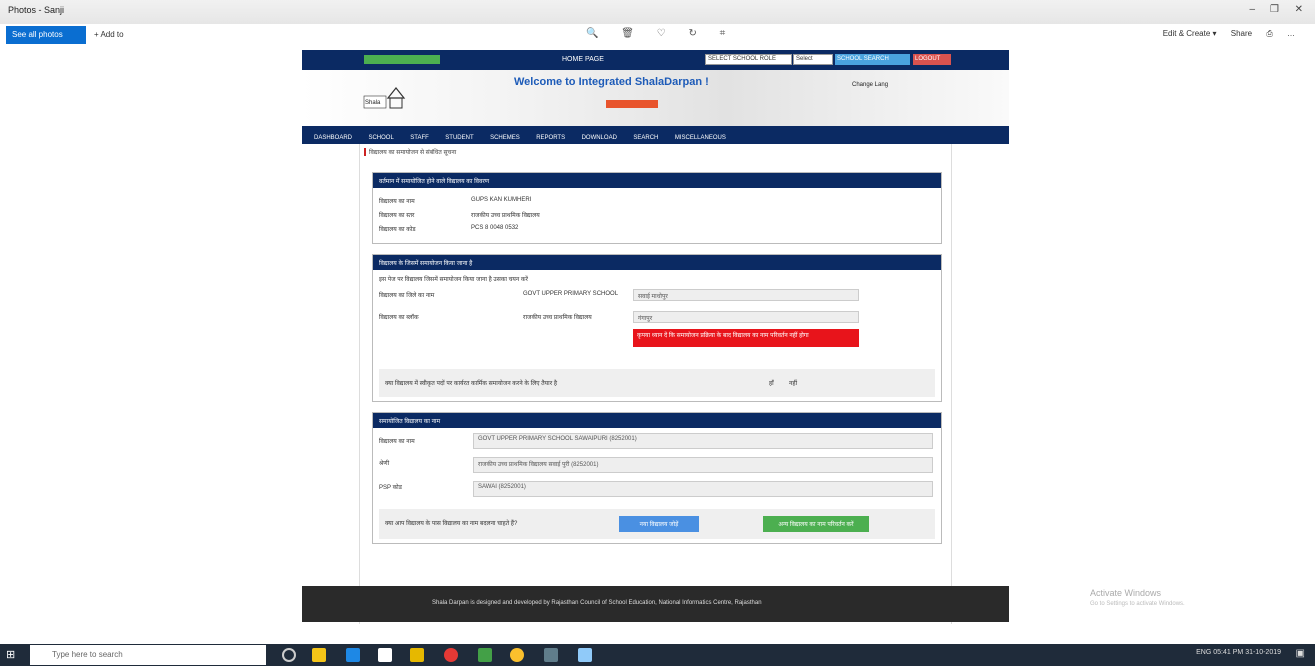 This screenshot has width=1315, height=666. I want to click on logo-chip, so click(402, 59).